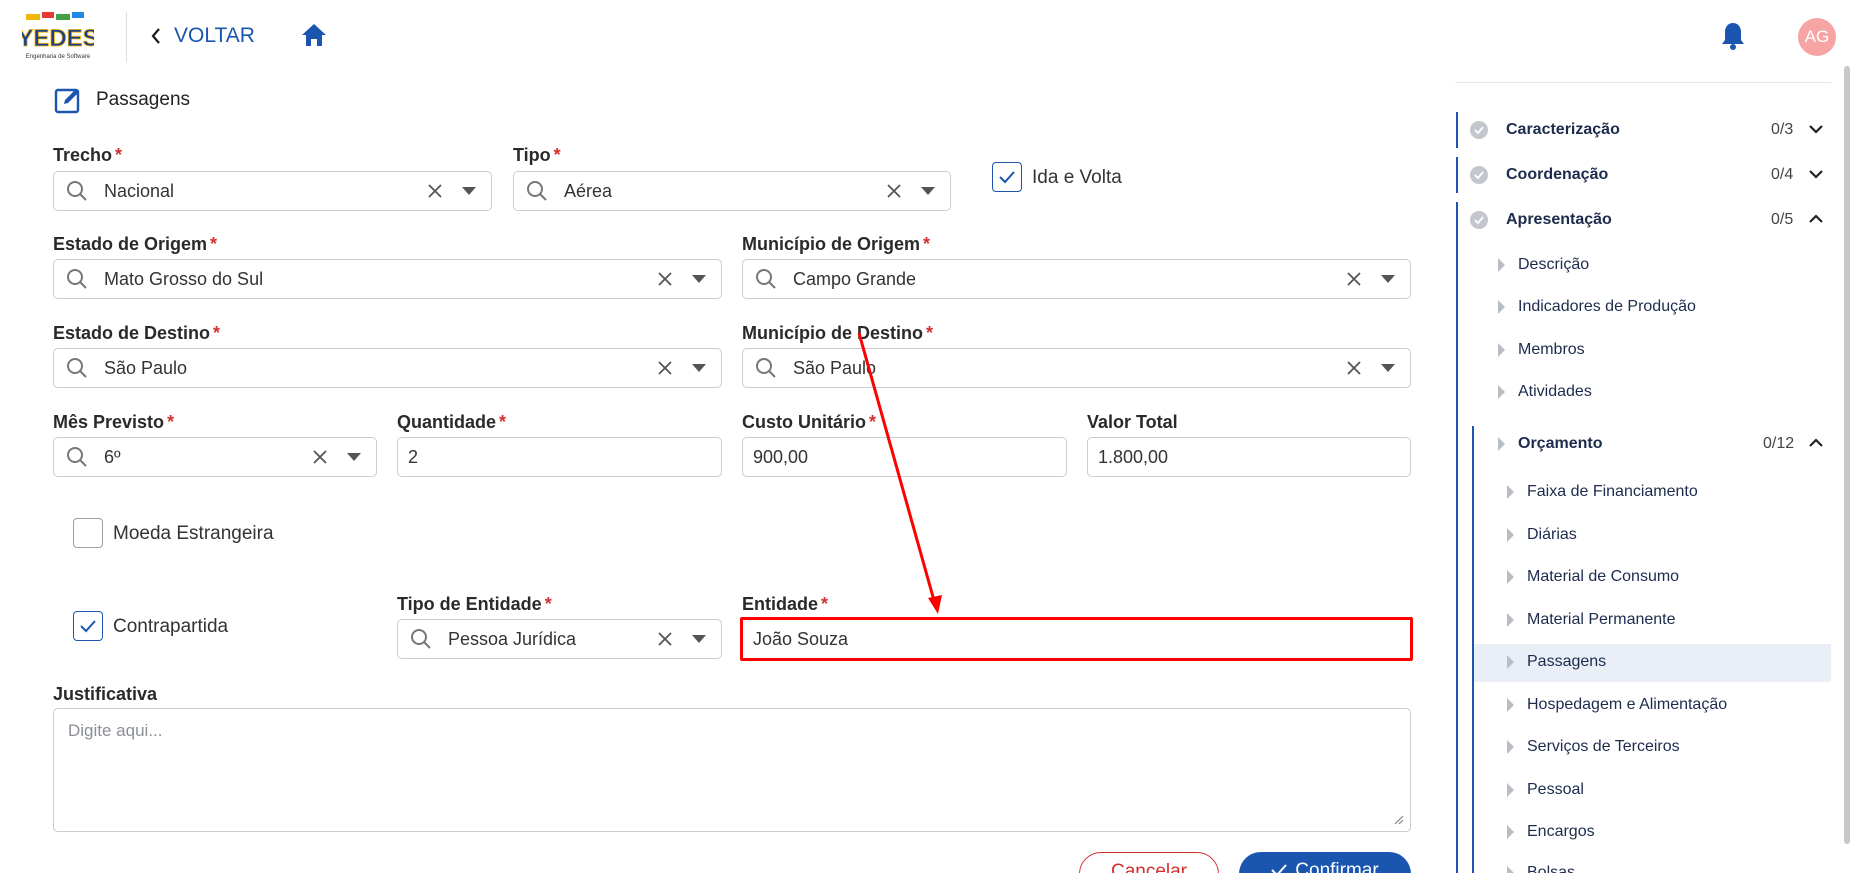 The height and width of the screenshot is (873, 1856). What do you see at coordinates (1541, 350) in the screenshot?
I see `sidebar-item-membros: Membros` at bounding box center [1541, 350].